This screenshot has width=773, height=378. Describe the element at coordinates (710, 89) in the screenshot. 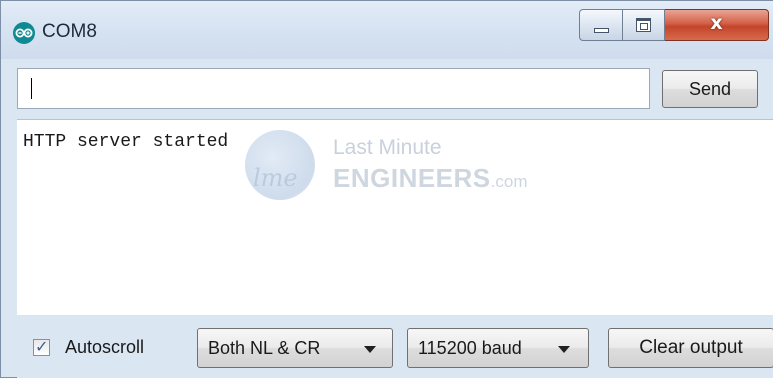

I see `send-button: Send` at that location.